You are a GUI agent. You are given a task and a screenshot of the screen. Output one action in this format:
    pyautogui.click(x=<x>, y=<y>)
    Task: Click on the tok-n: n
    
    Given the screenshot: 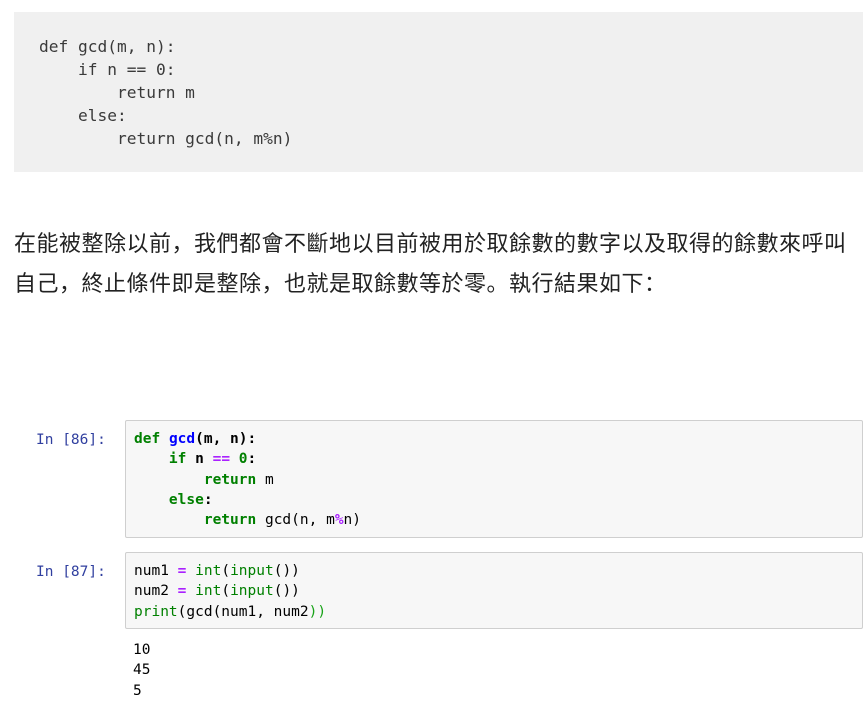 What is the action you would take?
    pyautogui.click(x=199, y=459)
    